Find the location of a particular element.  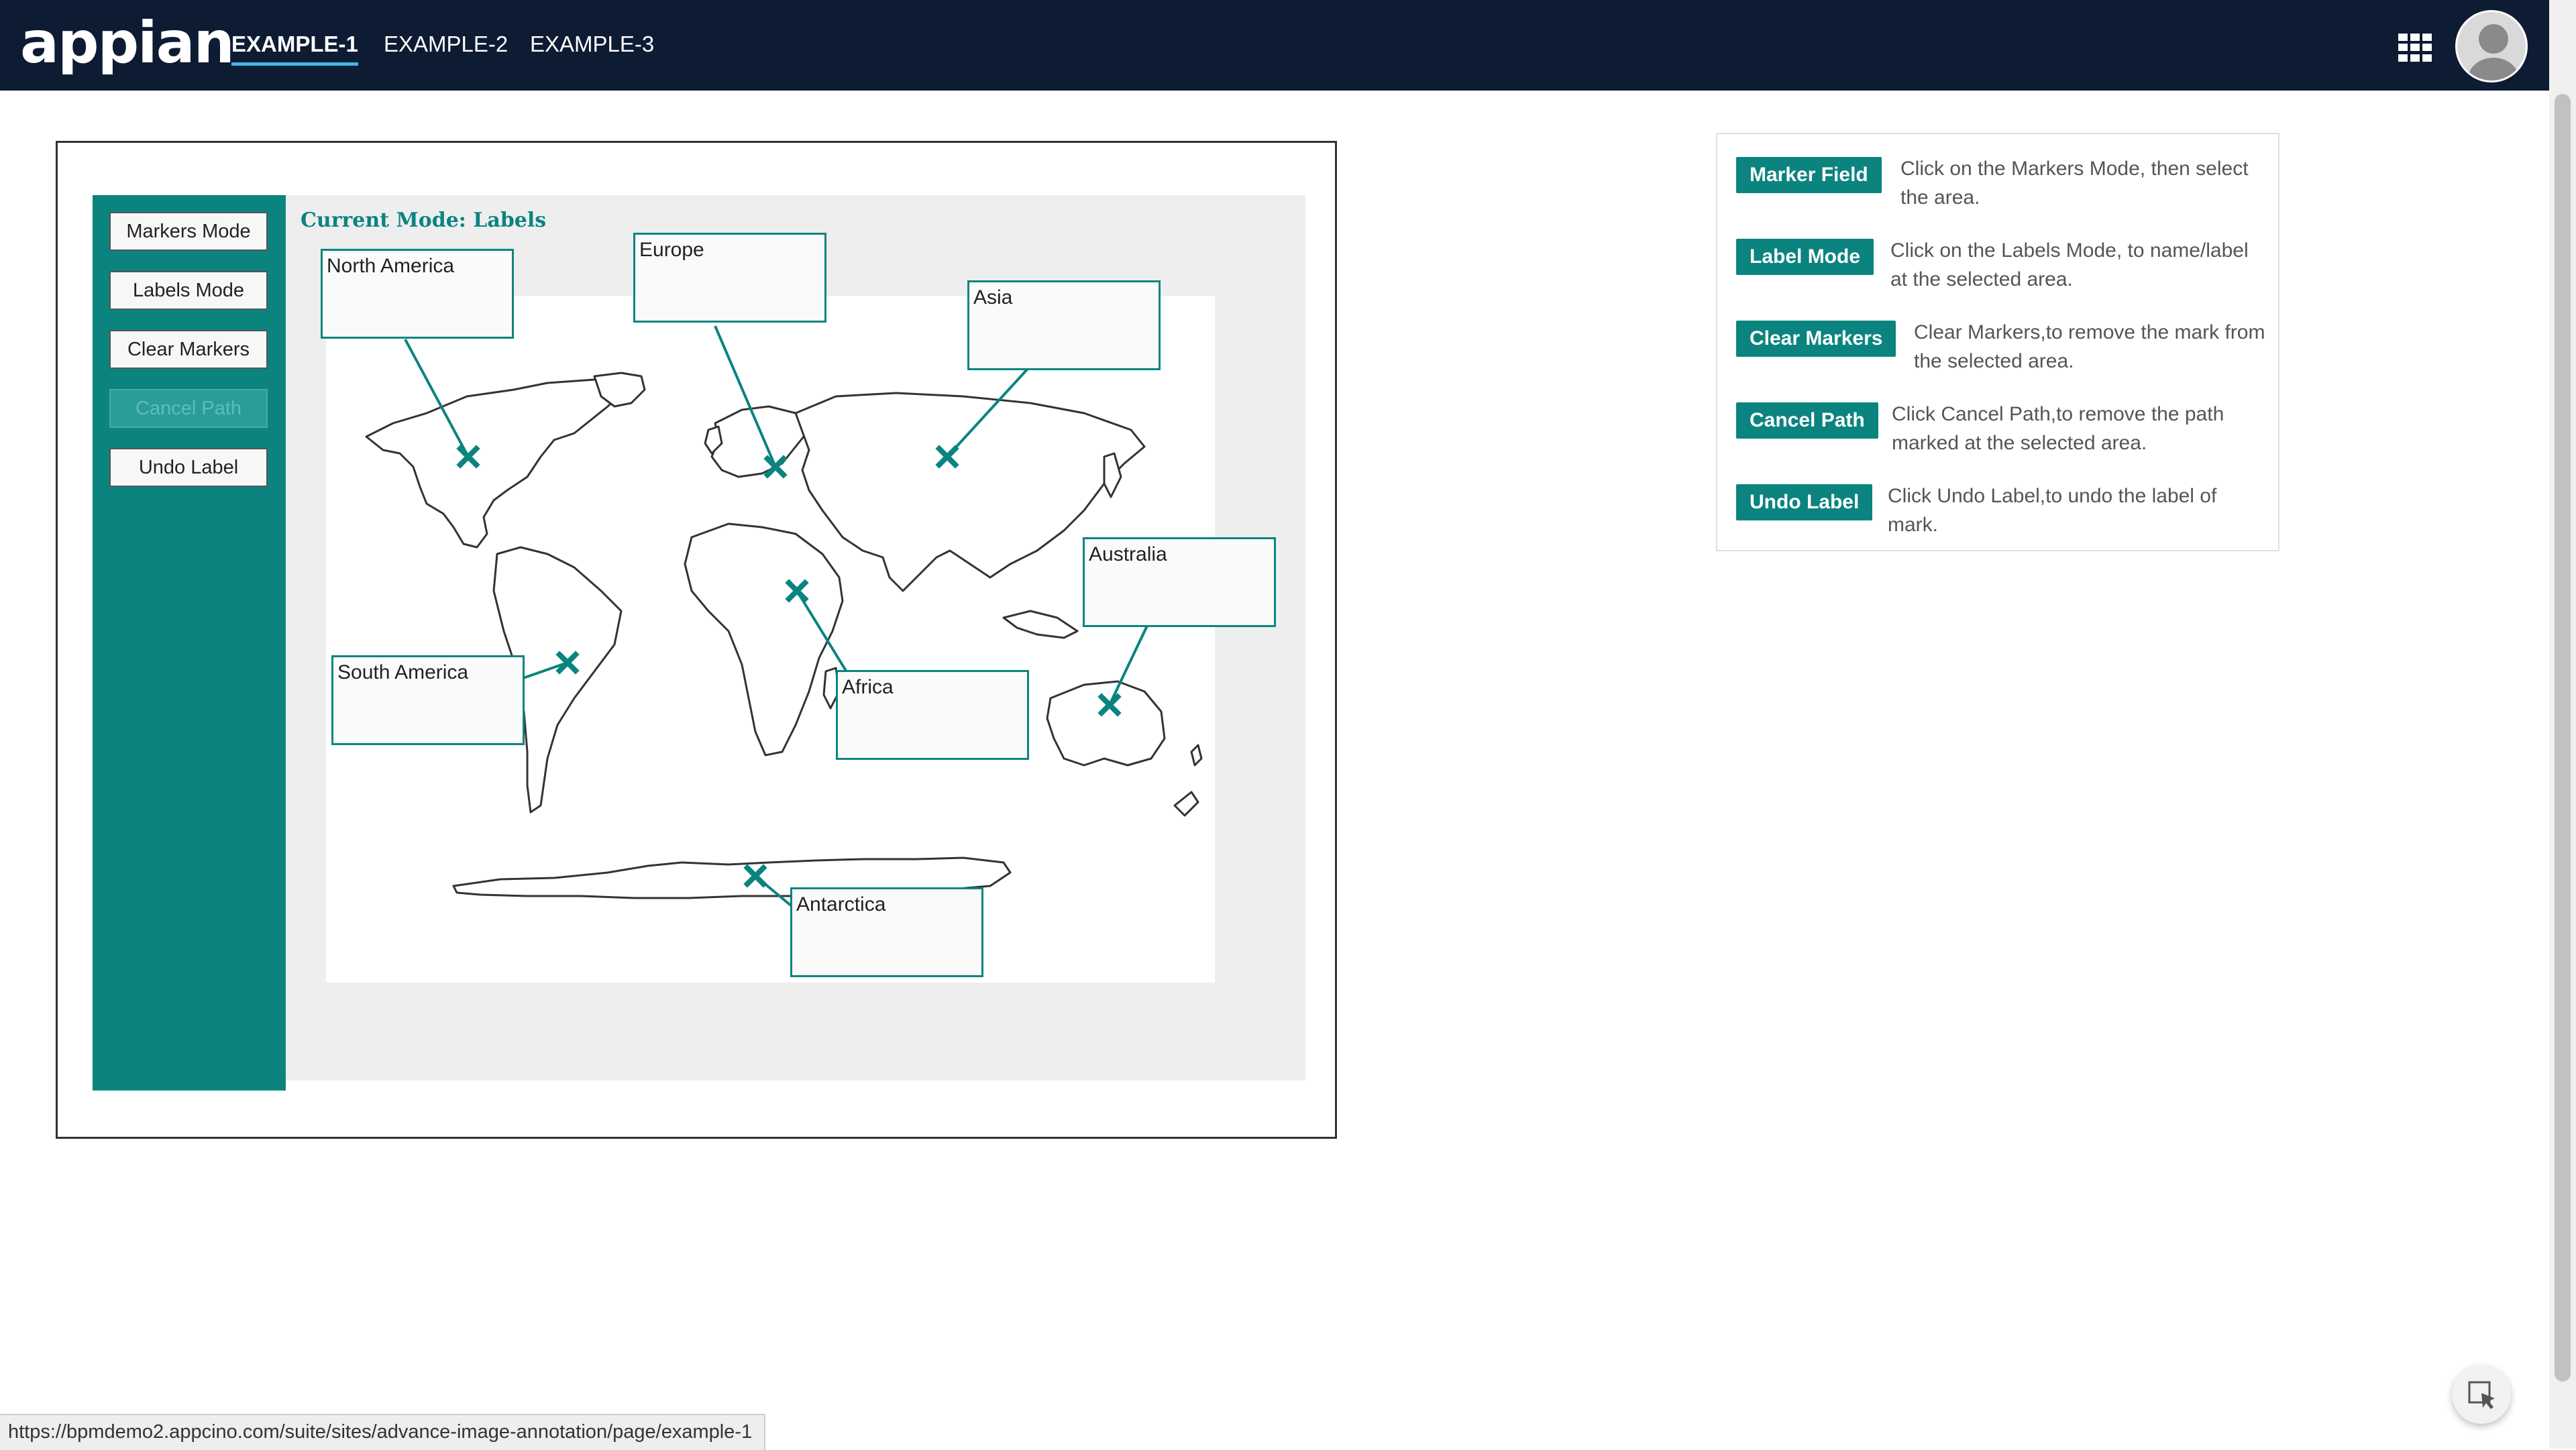

label-antarctica: Antarctica is located at coordinates (886, 932).